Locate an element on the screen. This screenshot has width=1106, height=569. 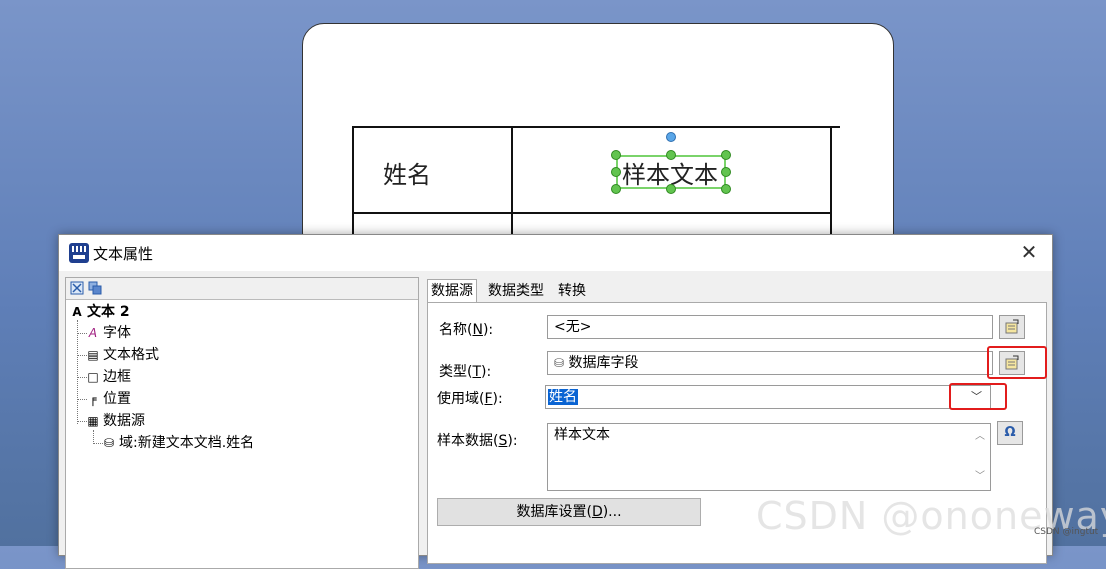
tree-root-label: 文本 2 is located at coordinates (108, 312).